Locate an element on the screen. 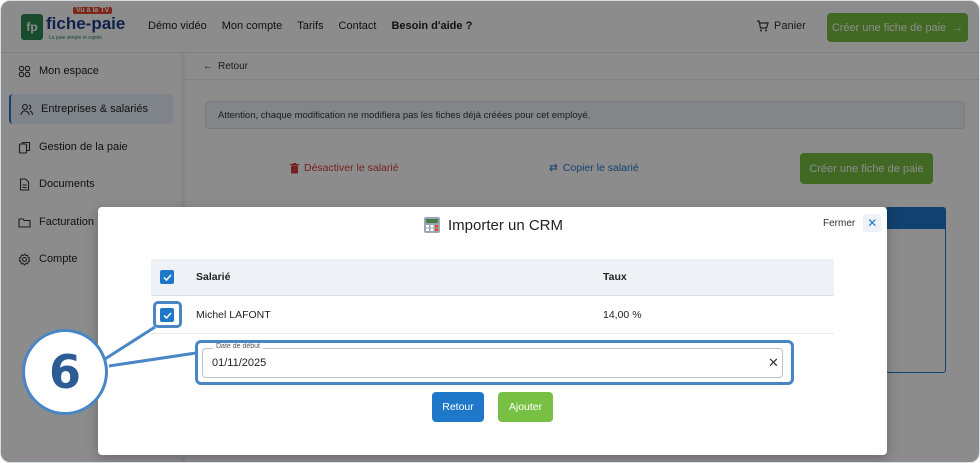 Image resolution: width=980 pixels, height=463 pixels. select-all-checkbox is located at coordinates (167, 277).